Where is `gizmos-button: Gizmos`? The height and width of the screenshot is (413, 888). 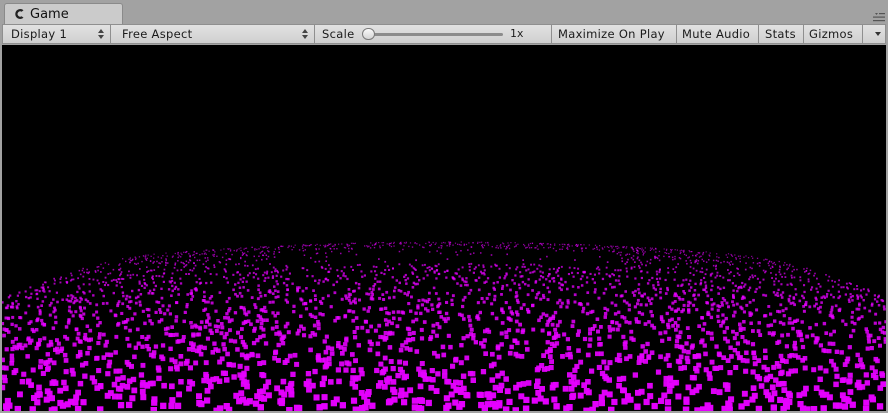
gizmos-button: Gizmos is located at coordinates (833, 34).